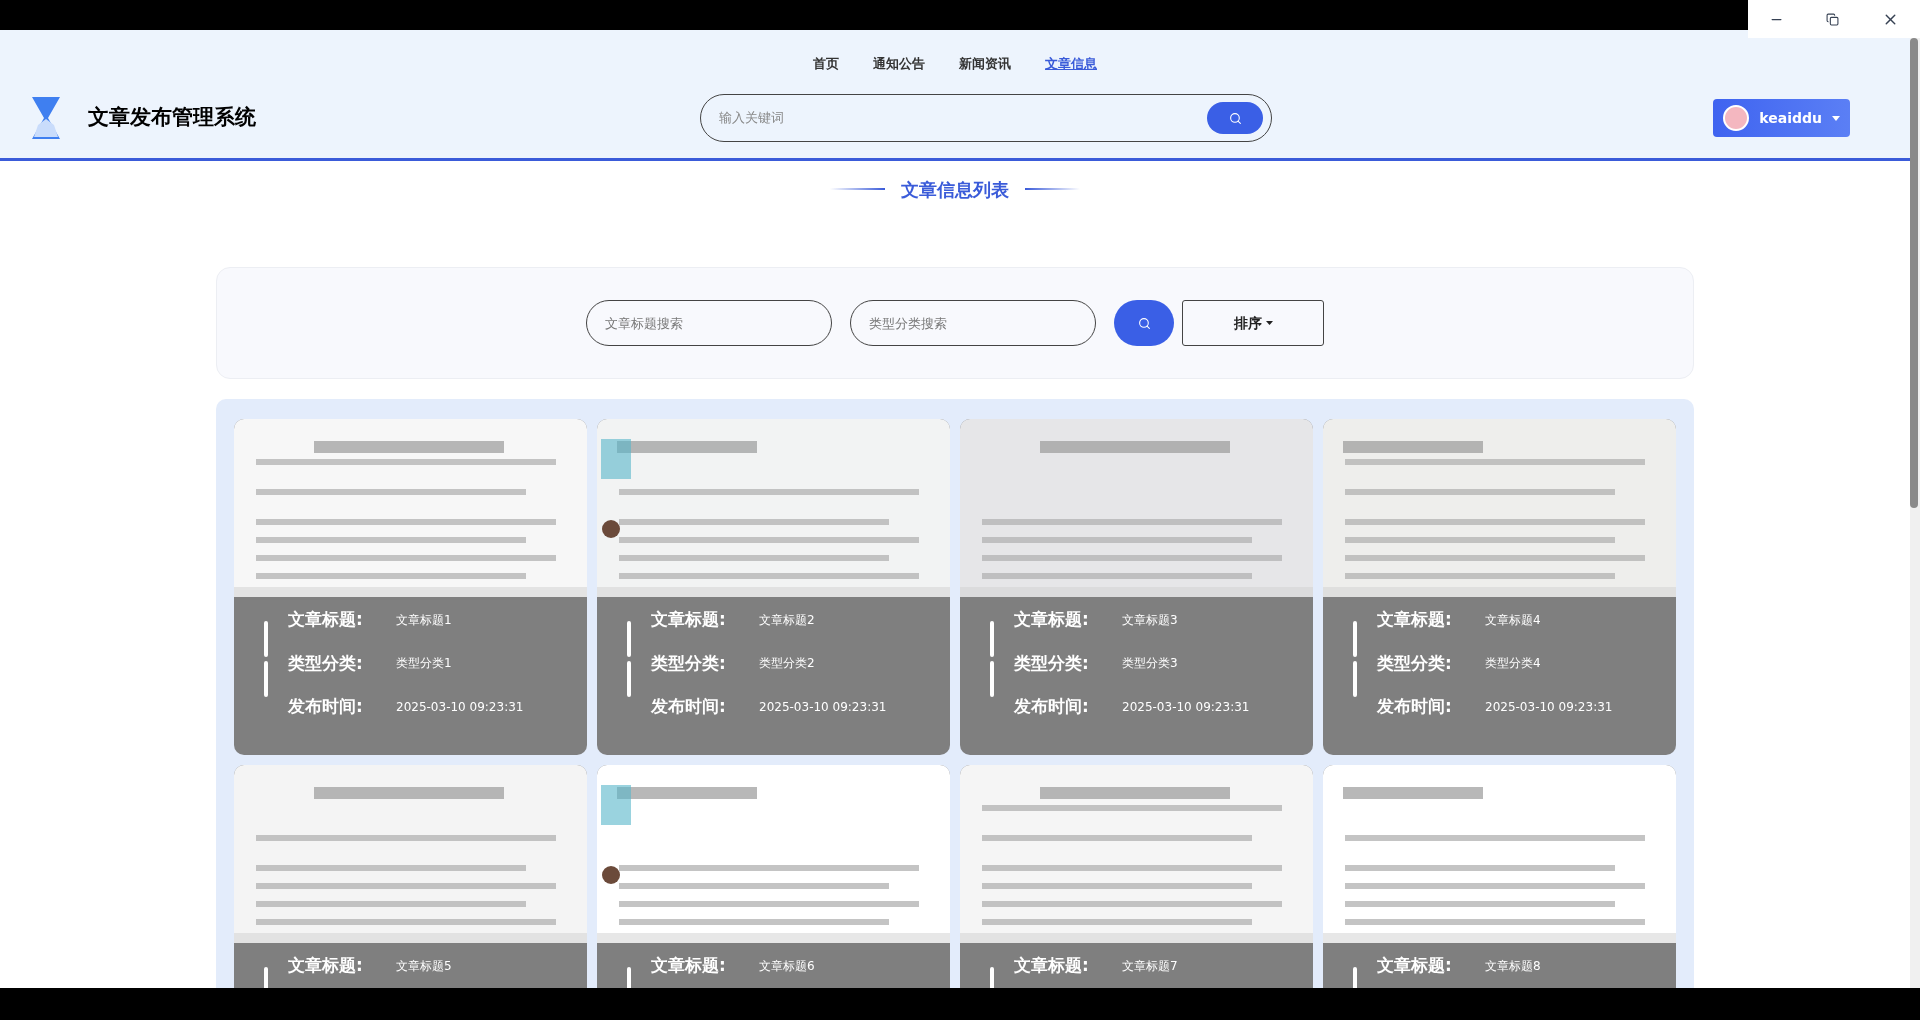  What do you see at coordinates (973, 323) in the screenshot?
I see `category-search-field: 类型分类搜索` at bounding box center [973, 323].